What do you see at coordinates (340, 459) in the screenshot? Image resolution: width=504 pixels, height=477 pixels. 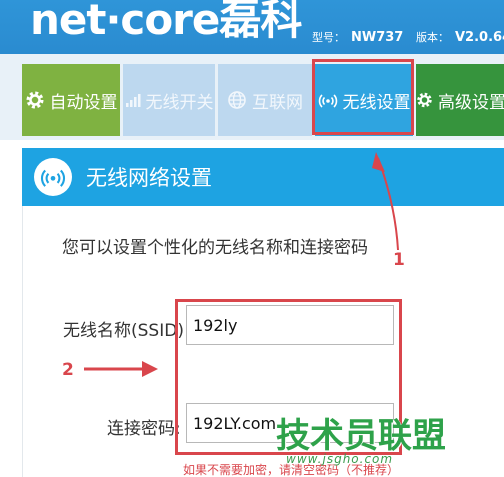 I see `watermark-url: www.jsgho.com` at bounding box center [340, 459].